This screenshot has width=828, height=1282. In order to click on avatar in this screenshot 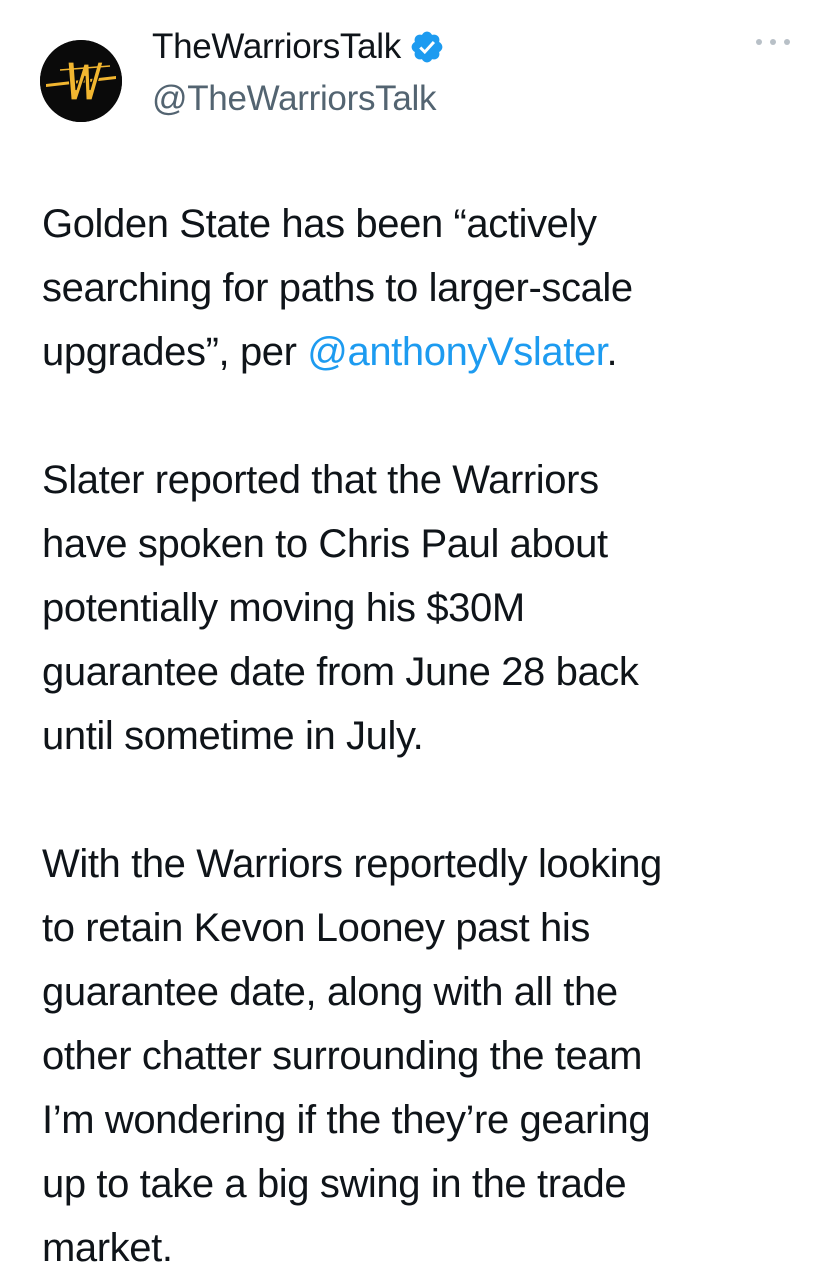, I will do `click(81, 81)`.